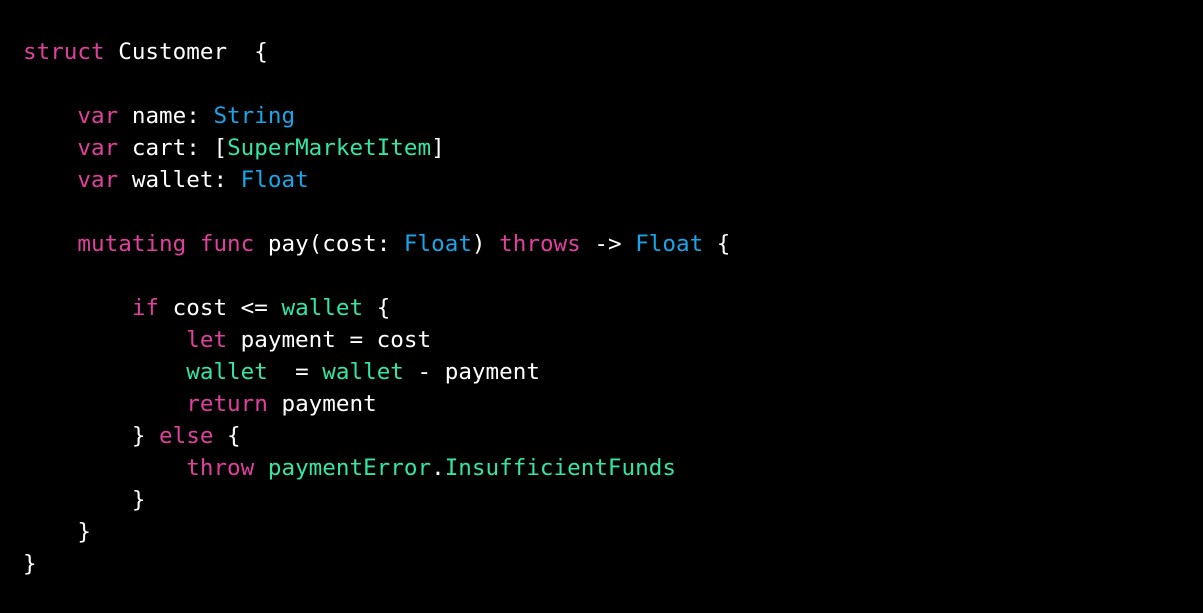 This screenshot has height=613, width=1203. I want to click on code-token-kw: struct, so click(64, 52).